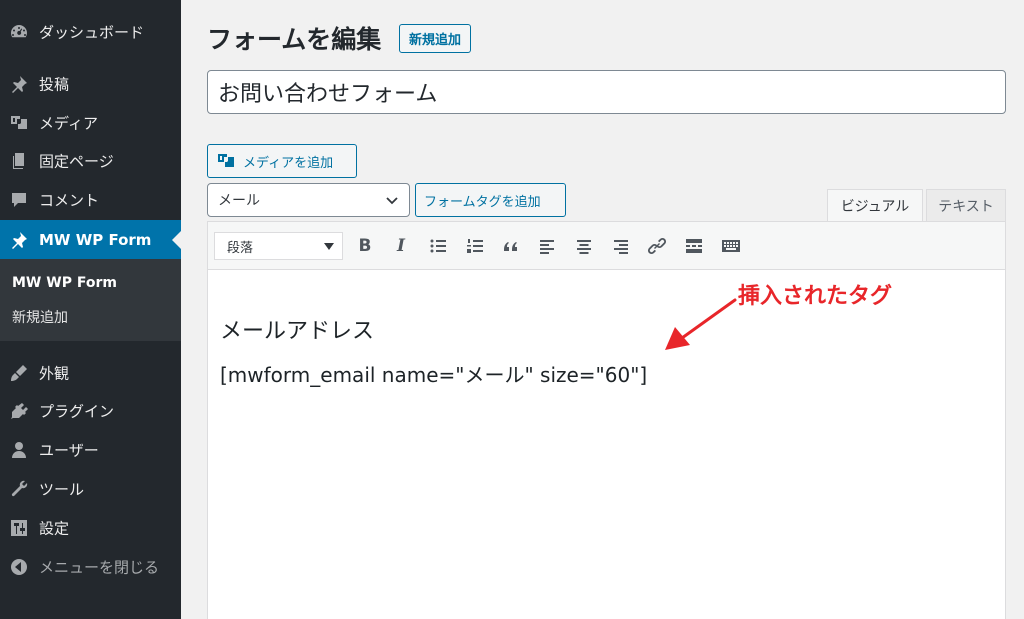  Describe the element at coordinates (90, 488) in the screenshot. I see `sidebar-item-tools: ツール` at that location.